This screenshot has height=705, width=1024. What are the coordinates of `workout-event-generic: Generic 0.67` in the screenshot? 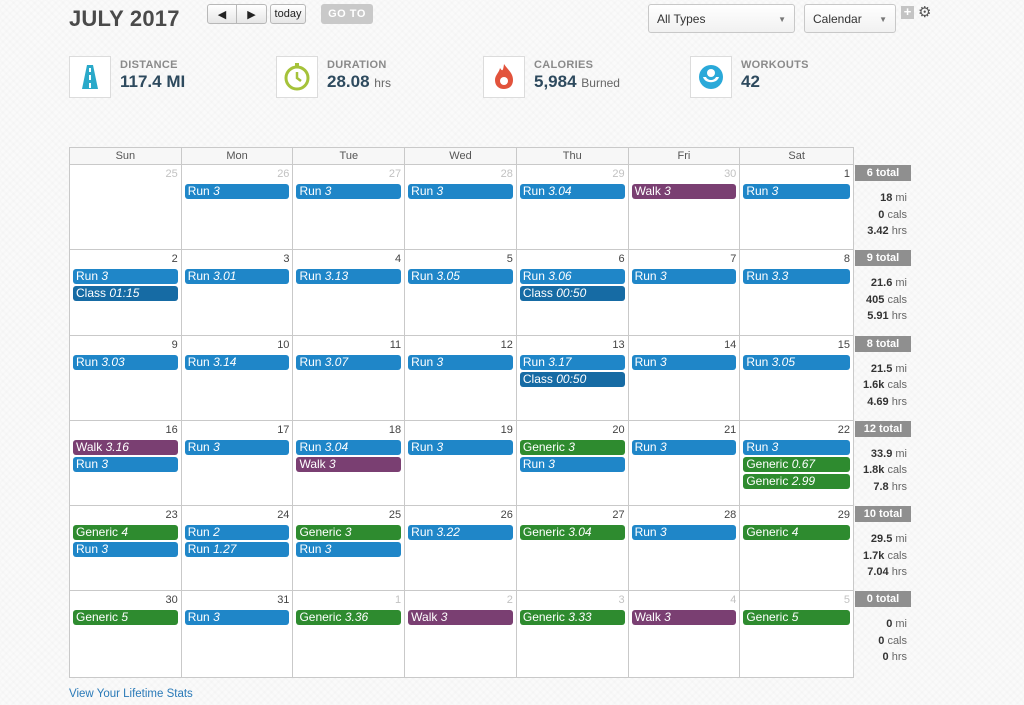 It's located at (797, 464).